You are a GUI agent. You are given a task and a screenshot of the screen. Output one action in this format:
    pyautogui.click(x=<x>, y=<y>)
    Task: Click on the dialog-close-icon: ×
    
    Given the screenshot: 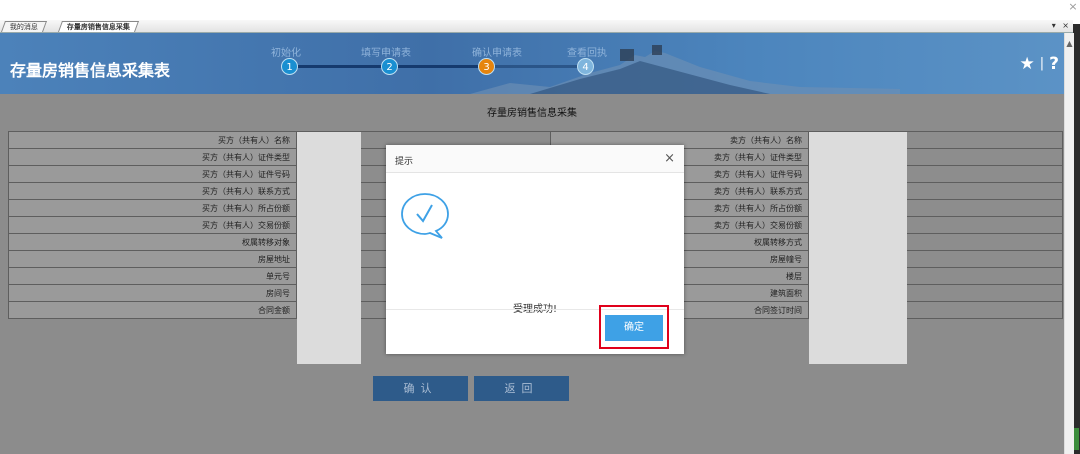 What is the action you would take?
    pyautogui.click(x=669, y=158)
    